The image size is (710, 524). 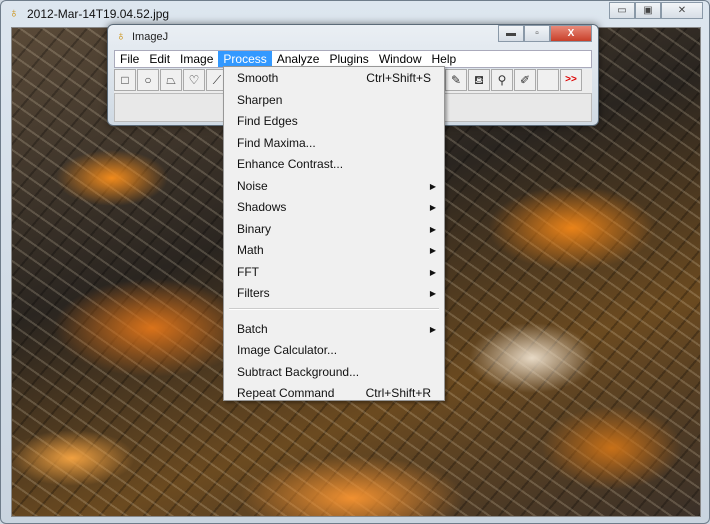 I want to click on maximize-button: ▣, so click(x=648, y=10).